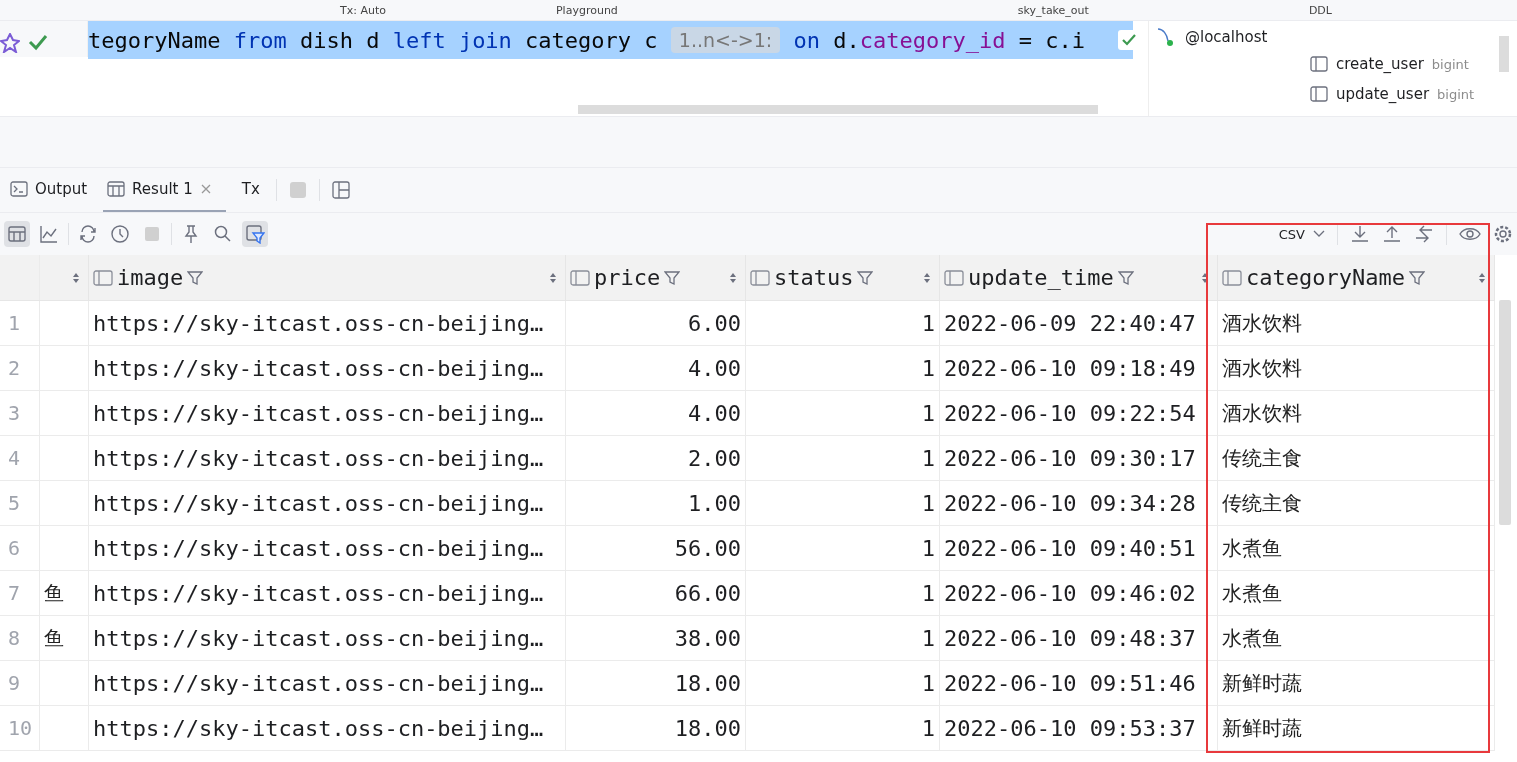  Describe the element at coordinates (656, 503) in the screenshot. I see `table-cell: 1.00` at that location.